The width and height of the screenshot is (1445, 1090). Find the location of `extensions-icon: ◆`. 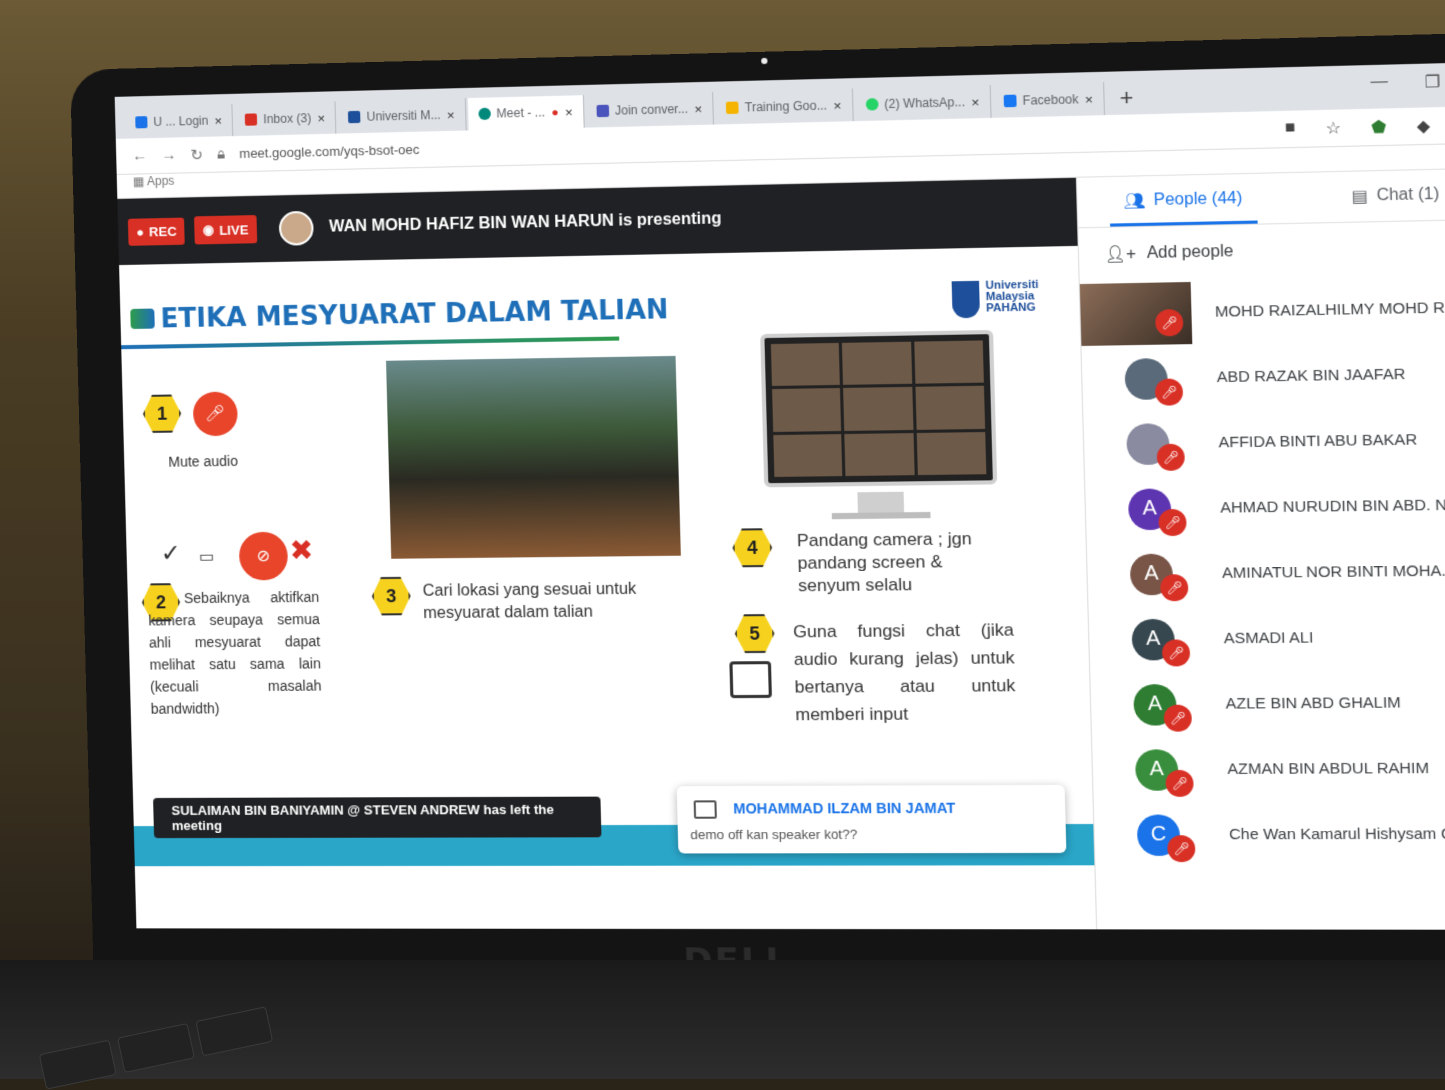

extensions-icon: ◆ is located at coordinates (1423, 126).